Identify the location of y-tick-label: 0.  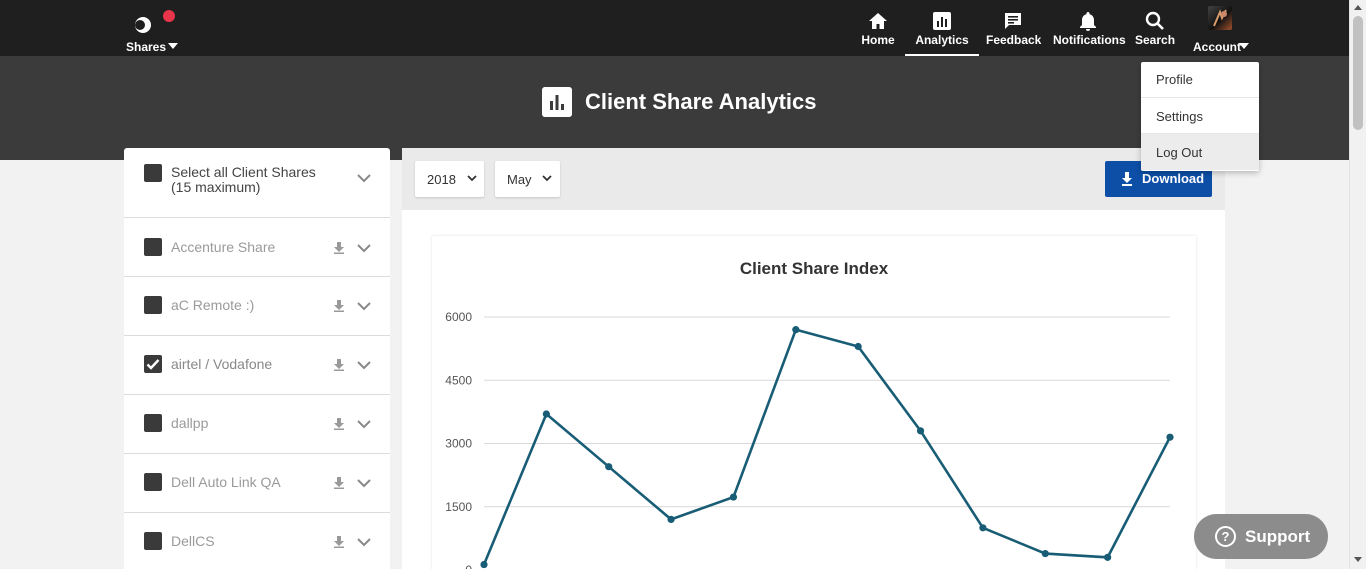
(468, 566).